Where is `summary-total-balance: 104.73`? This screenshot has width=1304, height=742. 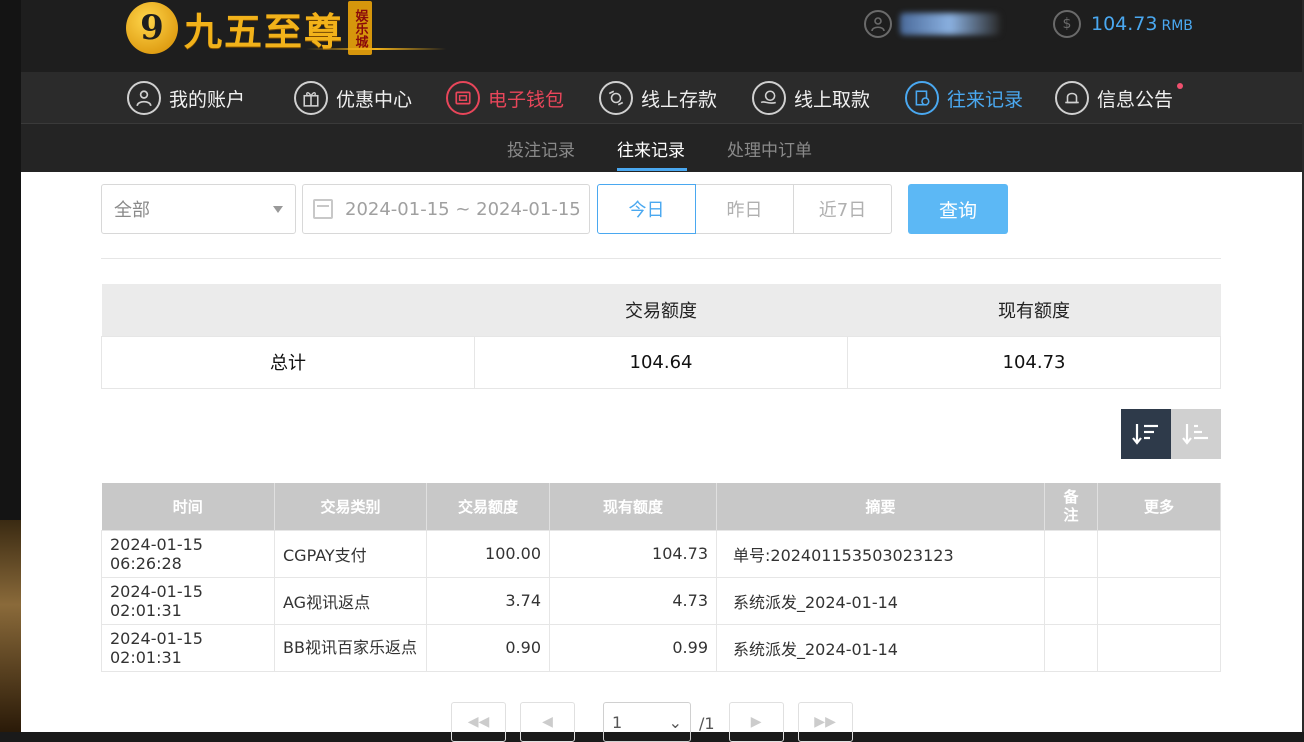
summary-total-balance: 104.73 is located at coordinates (1034, 362).